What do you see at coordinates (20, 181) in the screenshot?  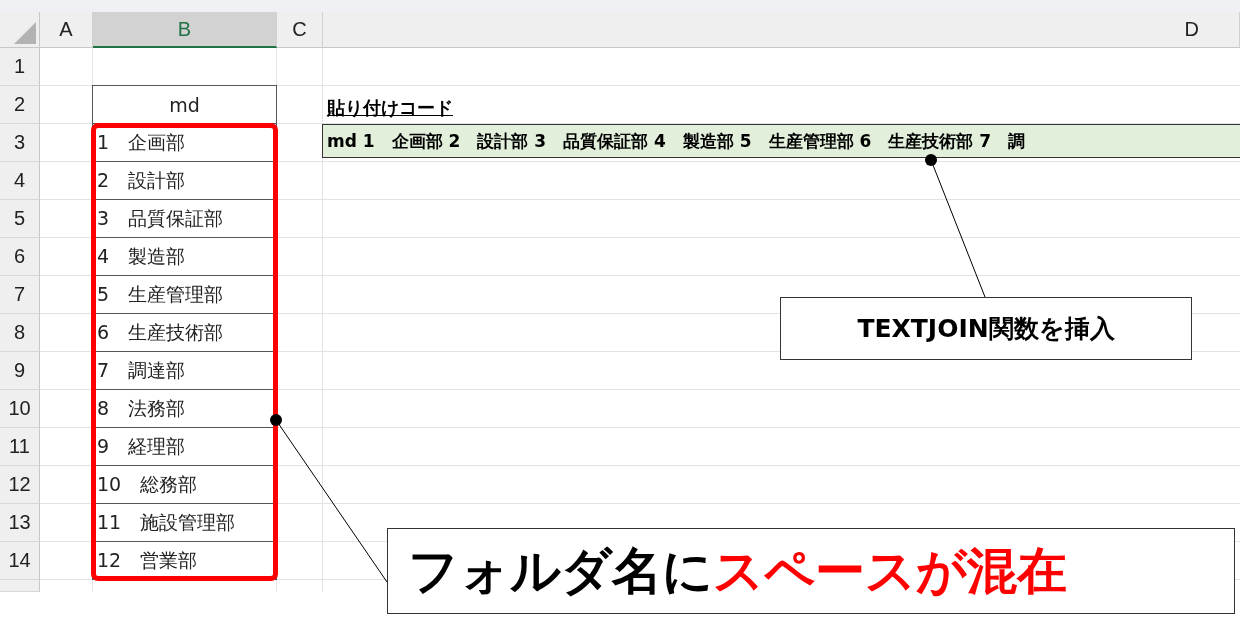 I see `row-header: 4` at bounding box center [20, 181].